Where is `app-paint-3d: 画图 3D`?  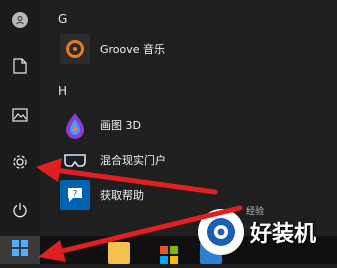 app-paint-3d: 画图 3D is located at coordinates (198, 125).